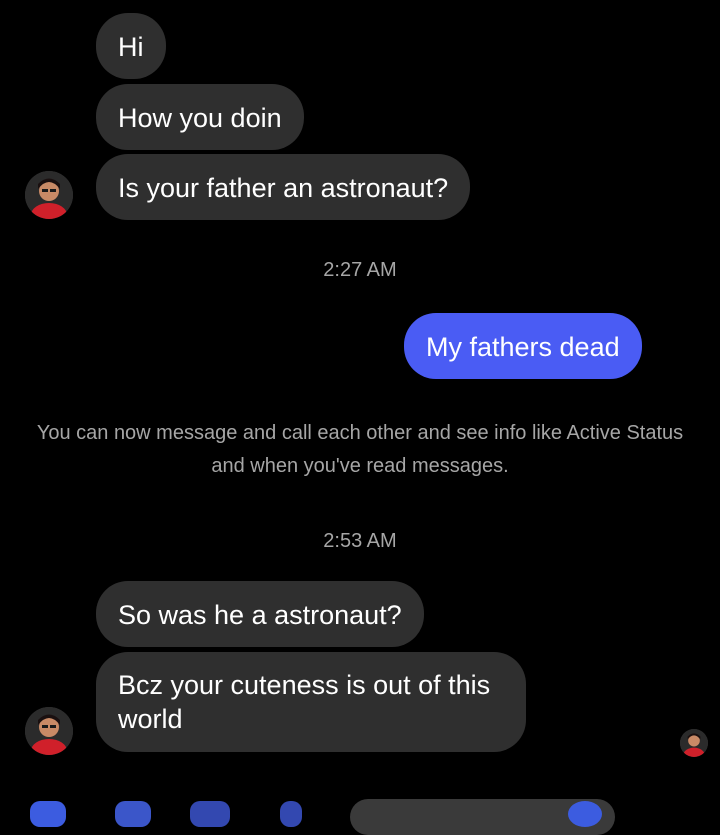  I want to click on outgoing-message-bubble: My fathers dead, so click(523, 346).